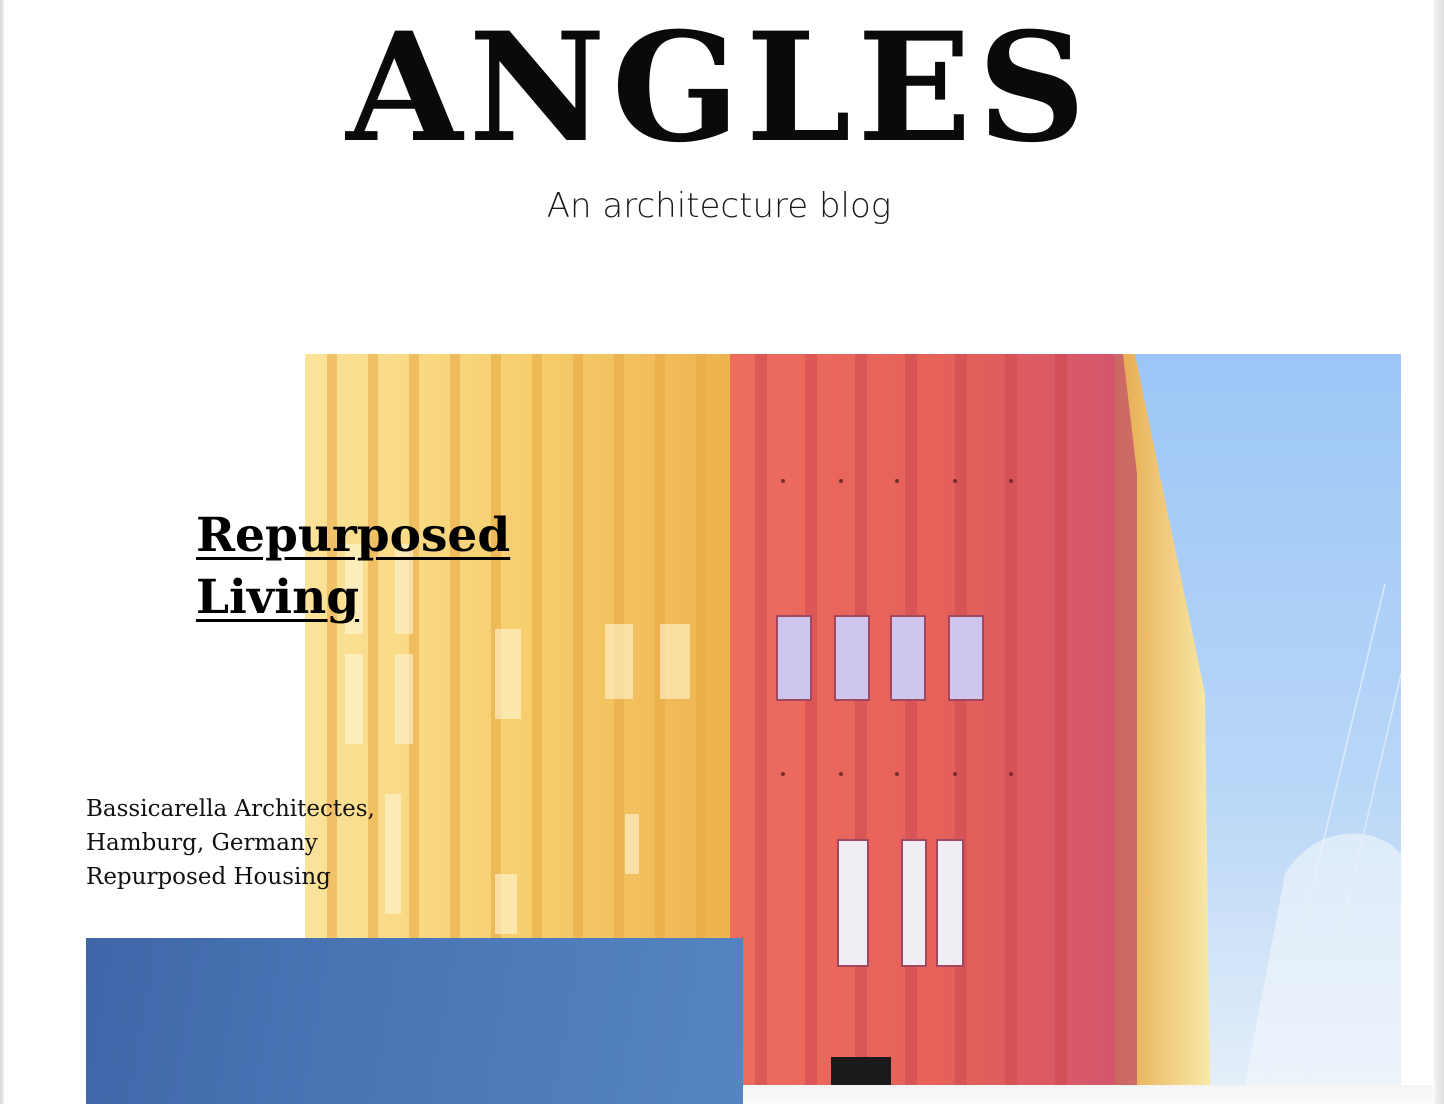  Describe the element at coordinates (202, 843) in the screenshot. I see `post-location: Hamburg, Germany` at that location.